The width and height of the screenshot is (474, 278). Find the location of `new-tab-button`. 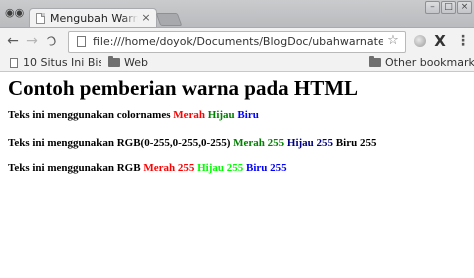

new-tab-button is located at coordinates (169, 19).